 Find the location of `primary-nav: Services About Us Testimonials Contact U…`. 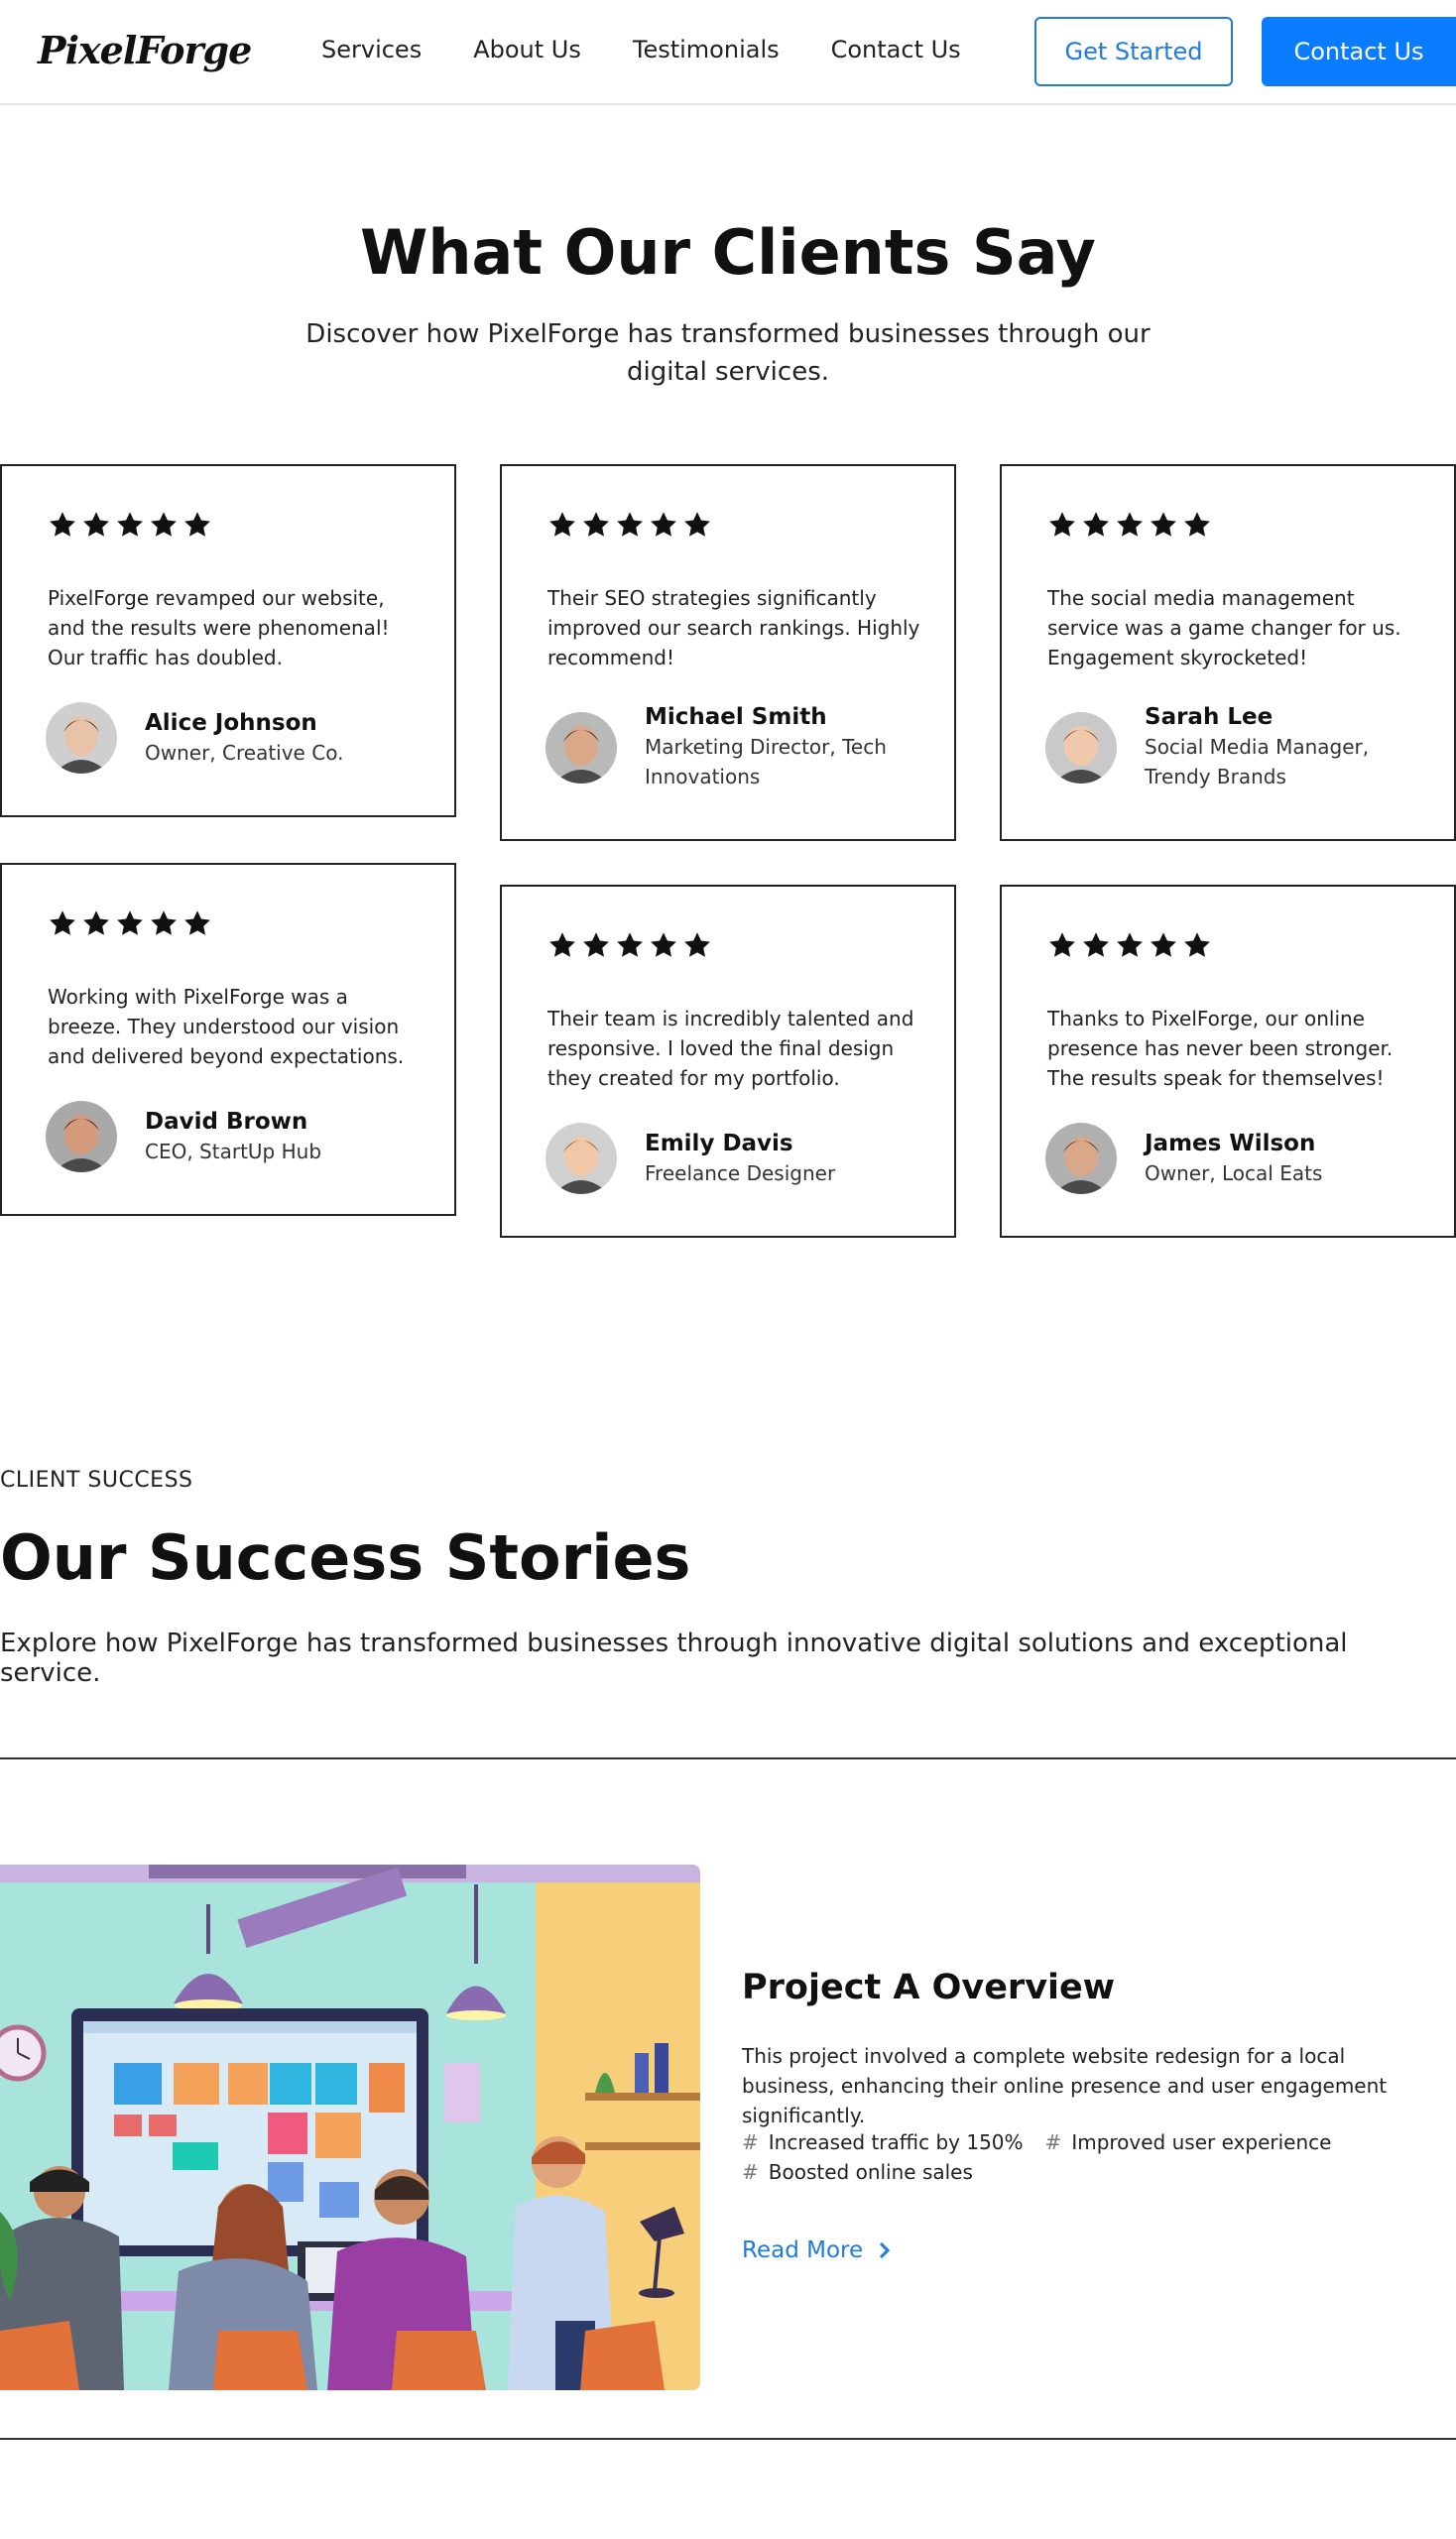

primary-nav: Services About Us Testimonials Contact U… is located at coordinates (667, 50).